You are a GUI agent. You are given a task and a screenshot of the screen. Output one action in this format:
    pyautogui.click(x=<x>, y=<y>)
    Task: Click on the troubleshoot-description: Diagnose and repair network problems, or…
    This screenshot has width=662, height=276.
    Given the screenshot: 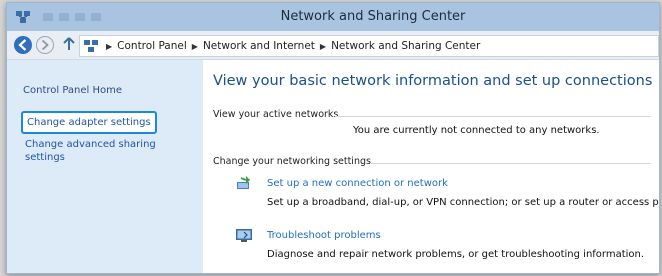 What is the action you would take?
    pyautogui.click(x=456, y=254)
    